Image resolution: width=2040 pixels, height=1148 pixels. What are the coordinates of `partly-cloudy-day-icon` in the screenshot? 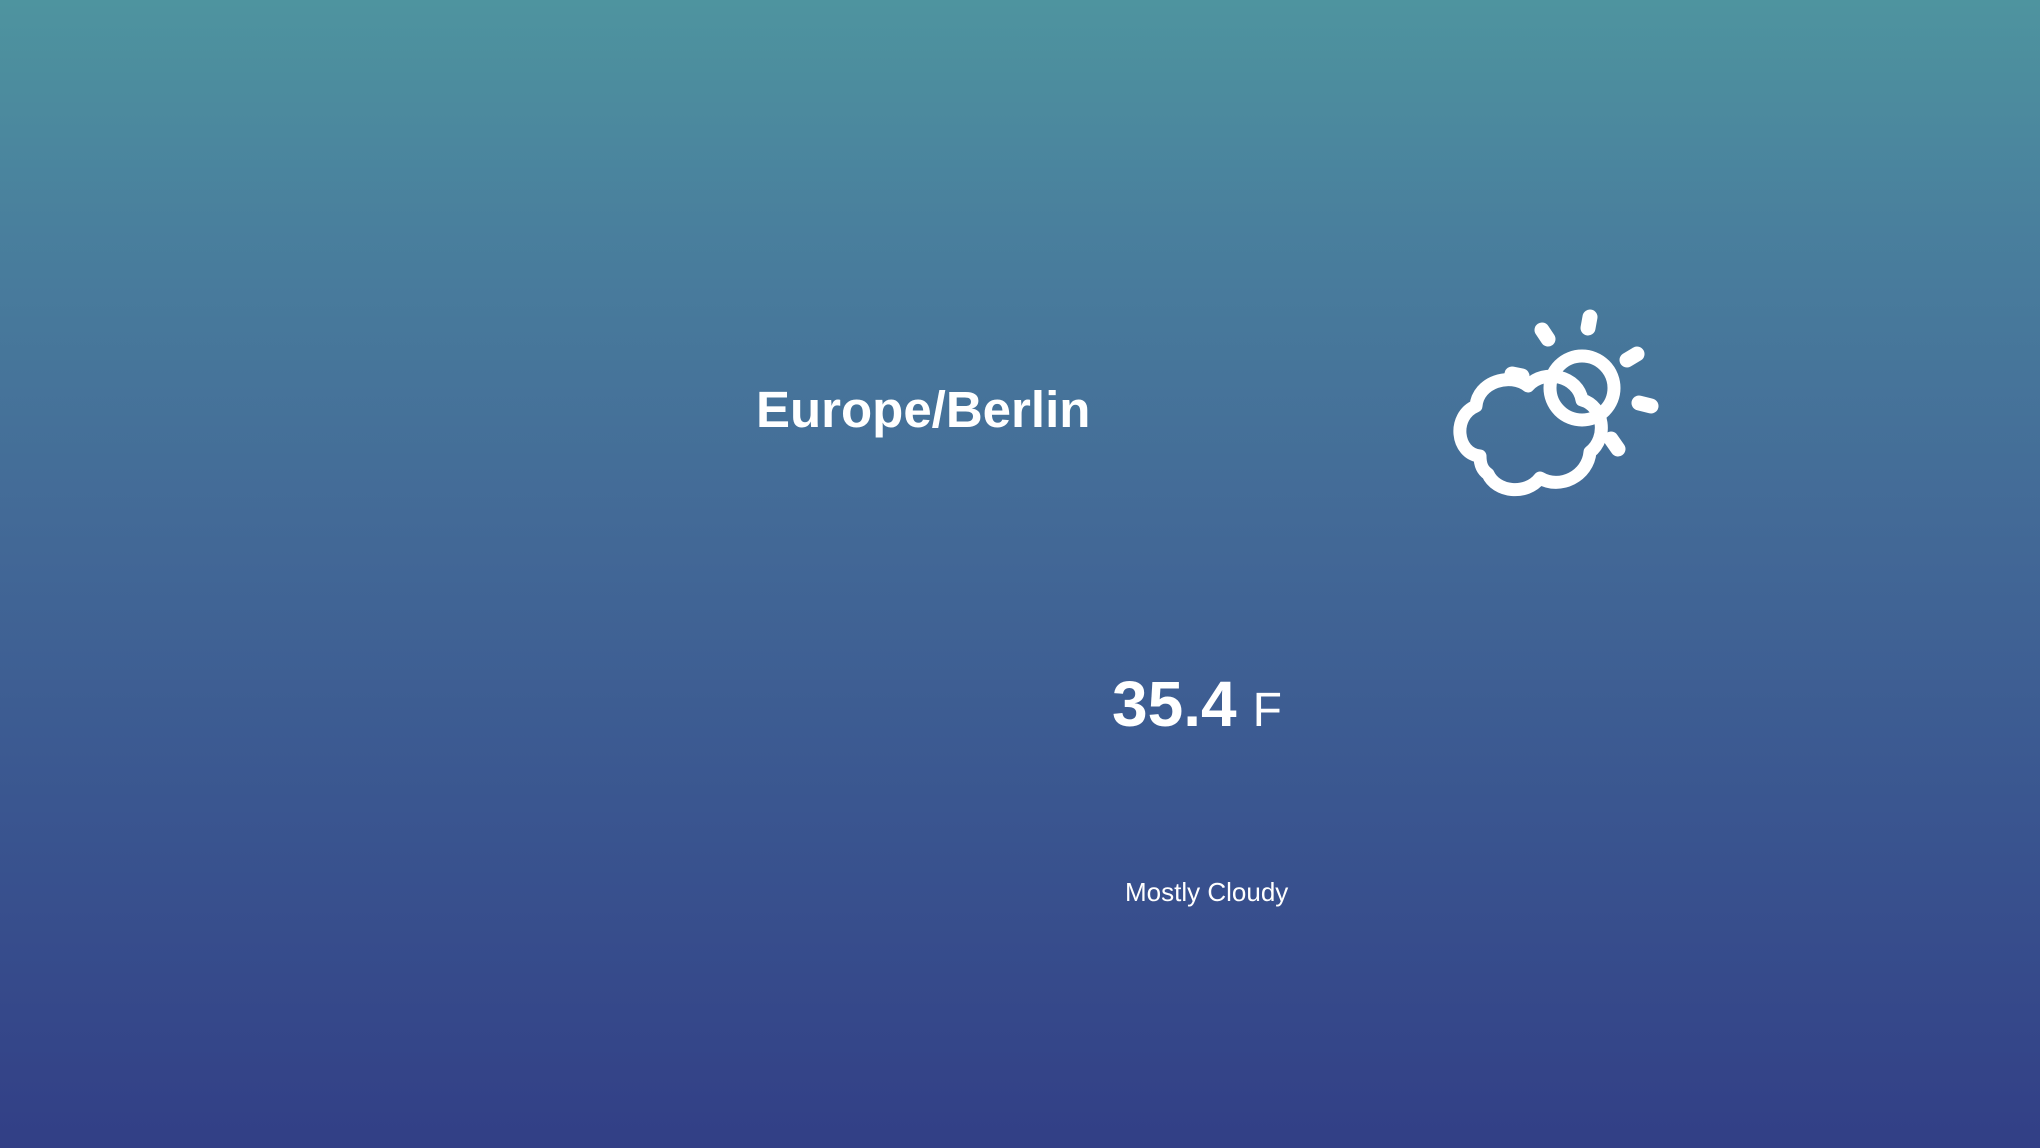 It's located at (1556, 403).